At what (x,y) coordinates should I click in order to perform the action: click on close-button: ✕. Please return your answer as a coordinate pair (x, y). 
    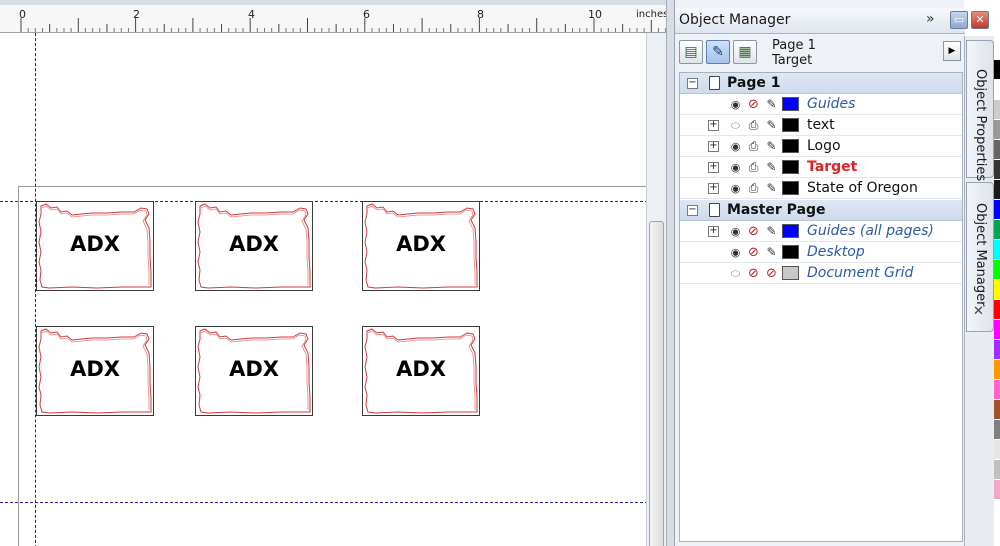
    Looking at the image, I should click on (980, 20).